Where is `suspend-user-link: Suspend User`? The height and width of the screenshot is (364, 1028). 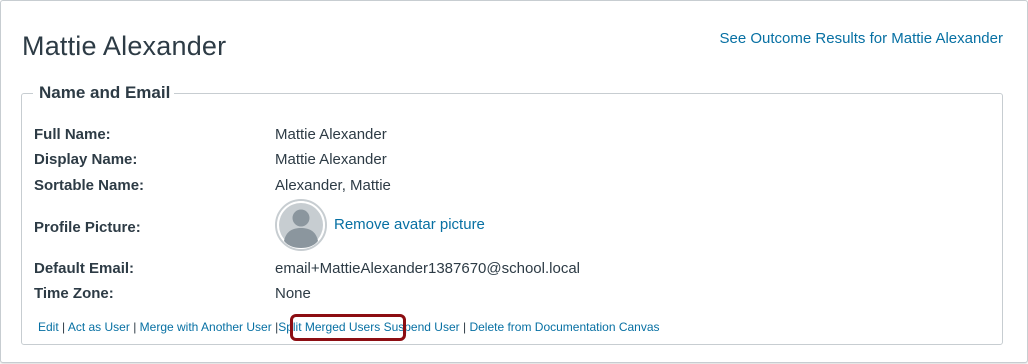
suspend-user-link: Suspend User is located at coordinates (422, 327).